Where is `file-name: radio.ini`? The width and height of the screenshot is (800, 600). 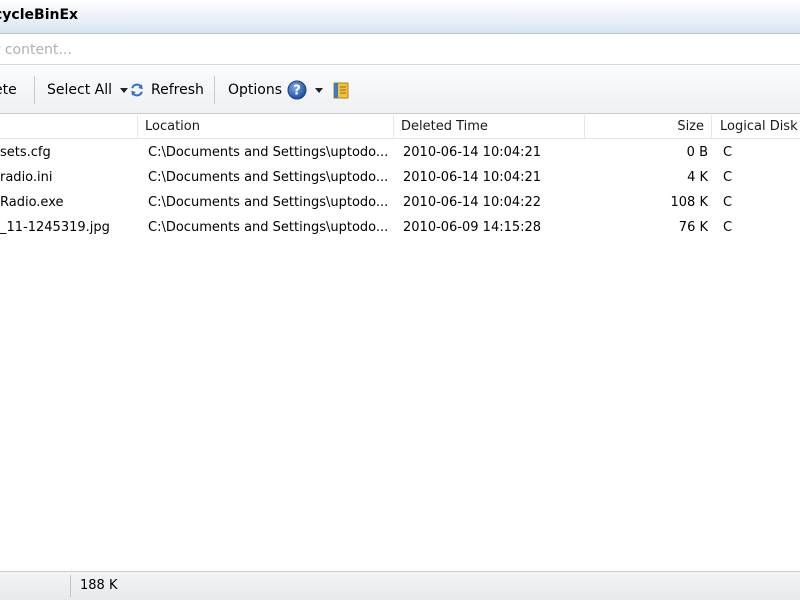 file-name: radio.ini is located at coordinates (26, 177).